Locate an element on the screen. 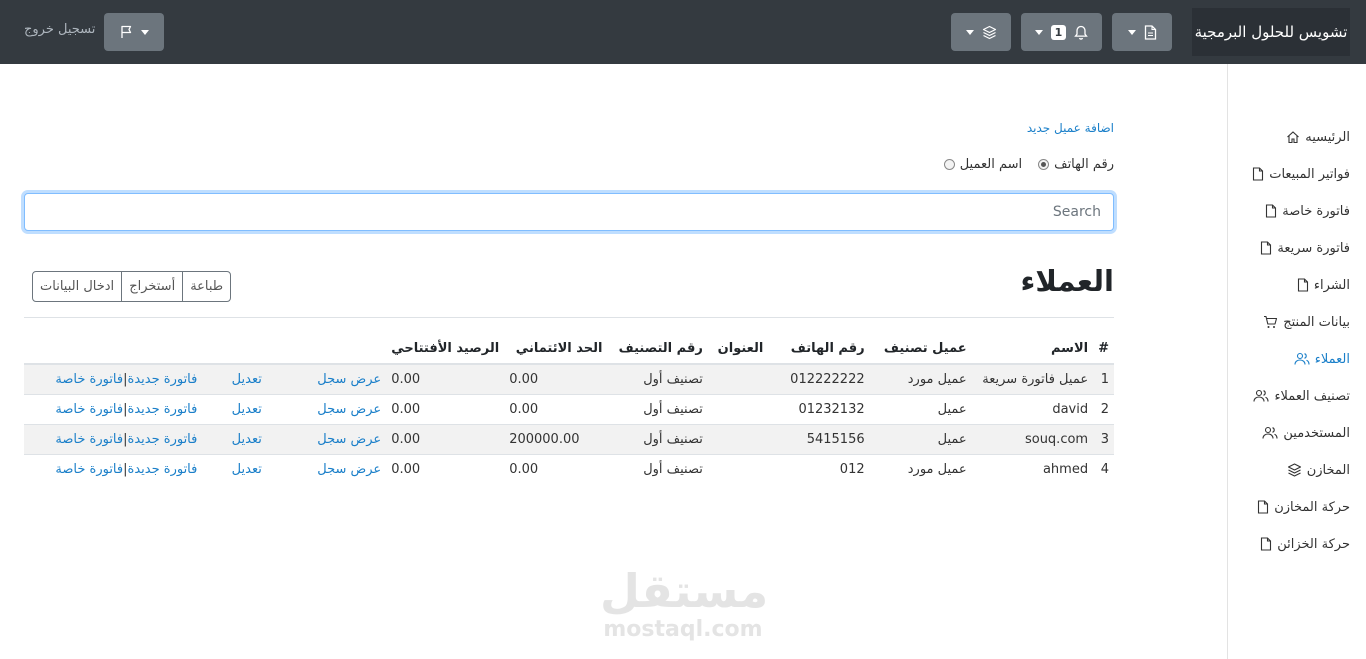  cell-invoices: فاتورة جديدة|فاتورة خاصة is located at coordinates (113, 378).